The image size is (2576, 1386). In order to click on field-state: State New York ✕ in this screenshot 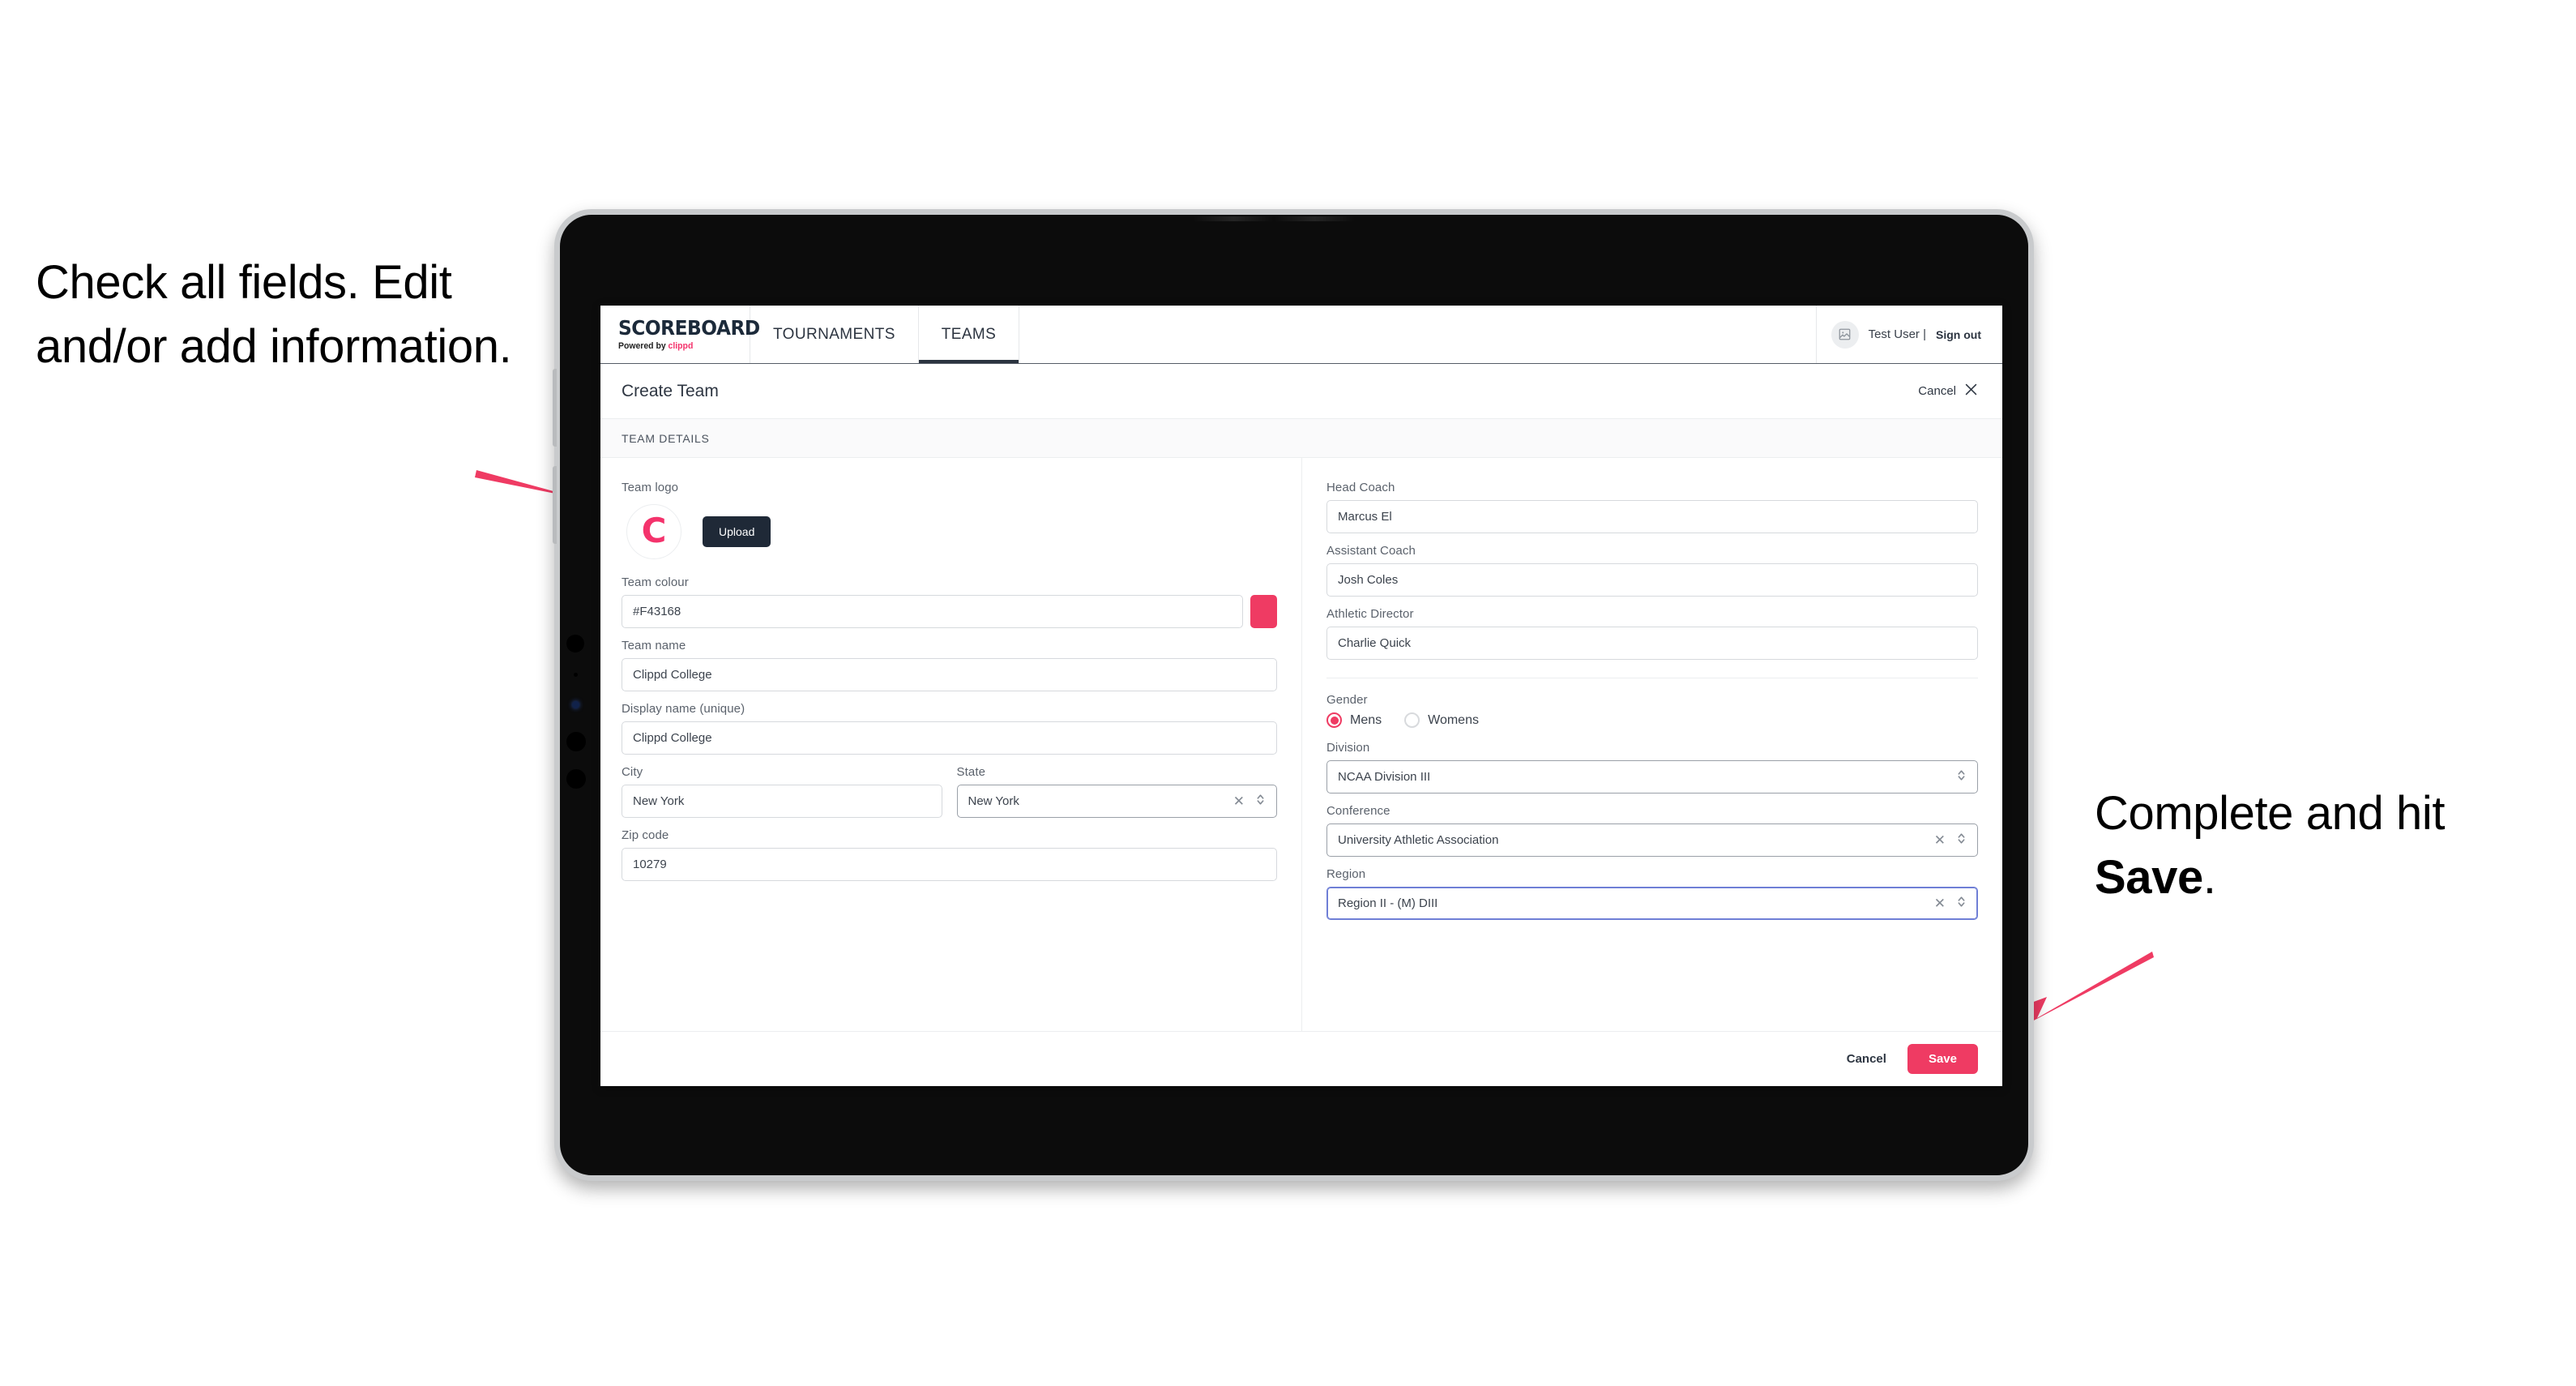, I will do `click(1116, 791)`.